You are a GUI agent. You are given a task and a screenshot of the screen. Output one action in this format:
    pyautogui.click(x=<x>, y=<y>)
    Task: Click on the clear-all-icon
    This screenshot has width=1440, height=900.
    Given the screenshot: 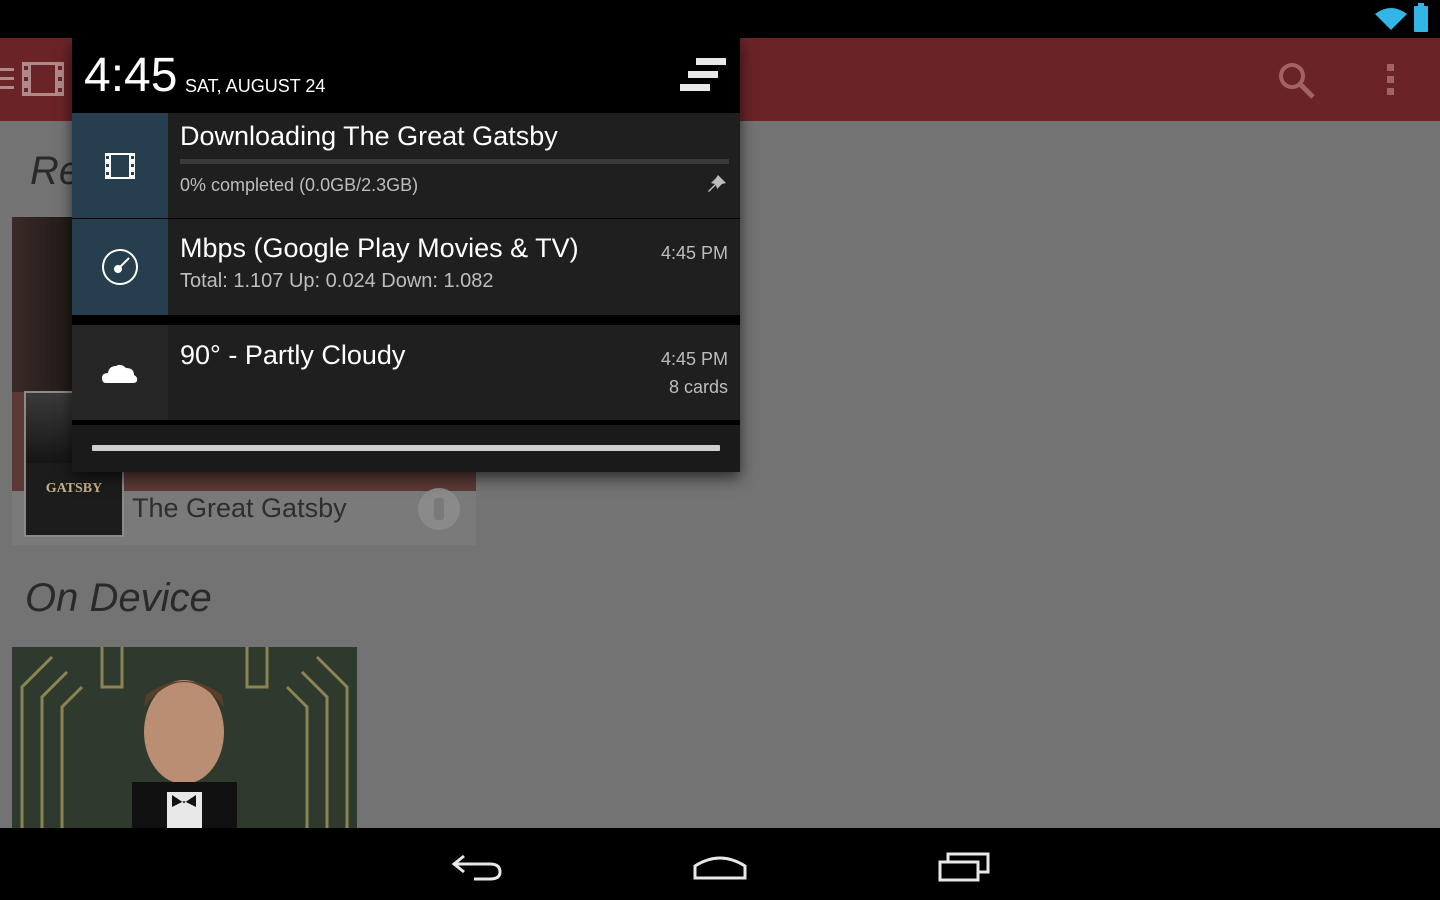 What is the action you would take?
    pyautogui.click(x=703, y=75)
    